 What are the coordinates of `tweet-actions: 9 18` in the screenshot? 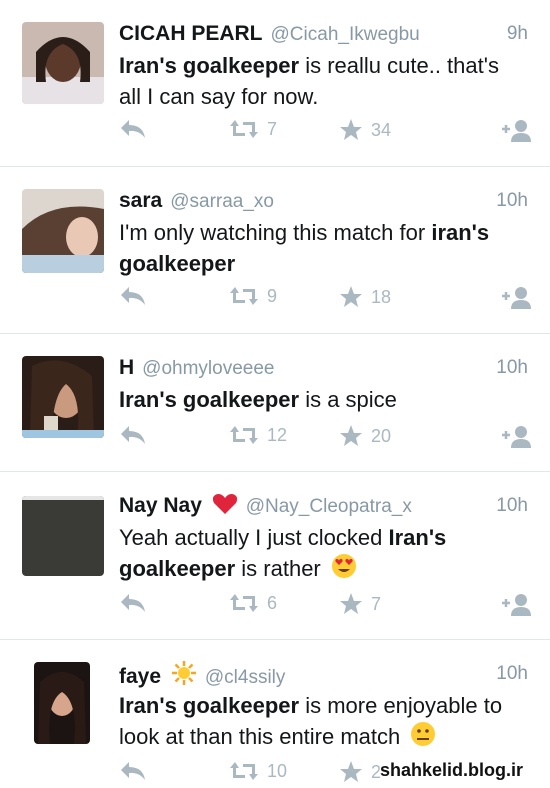 It's located at (325, 299).